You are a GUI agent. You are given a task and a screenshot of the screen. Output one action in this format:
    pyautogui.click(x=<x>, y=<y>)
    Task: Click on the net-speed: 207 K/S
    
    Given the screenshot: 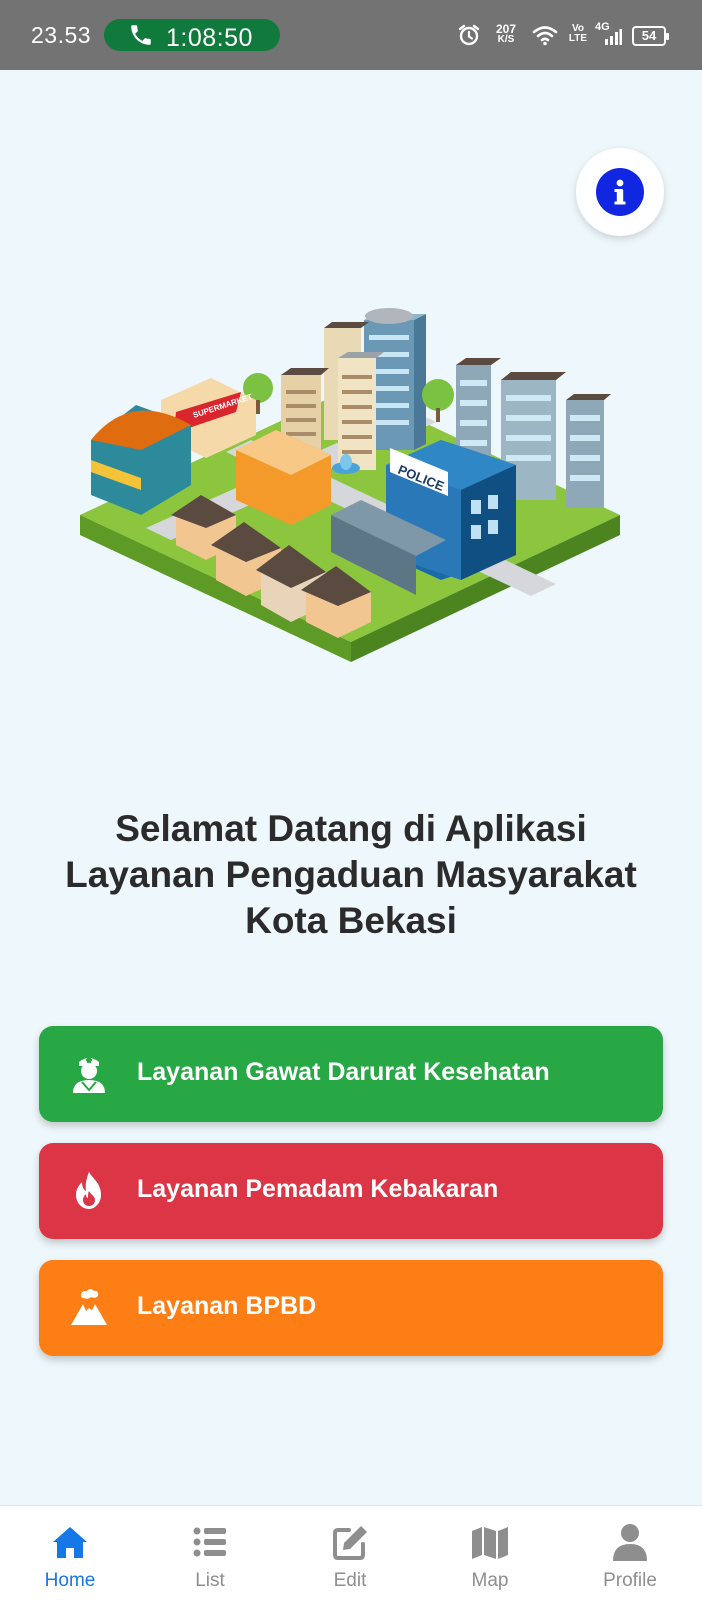 What is the action you would take?
    pyautogui.click(x=506, y=34)
    